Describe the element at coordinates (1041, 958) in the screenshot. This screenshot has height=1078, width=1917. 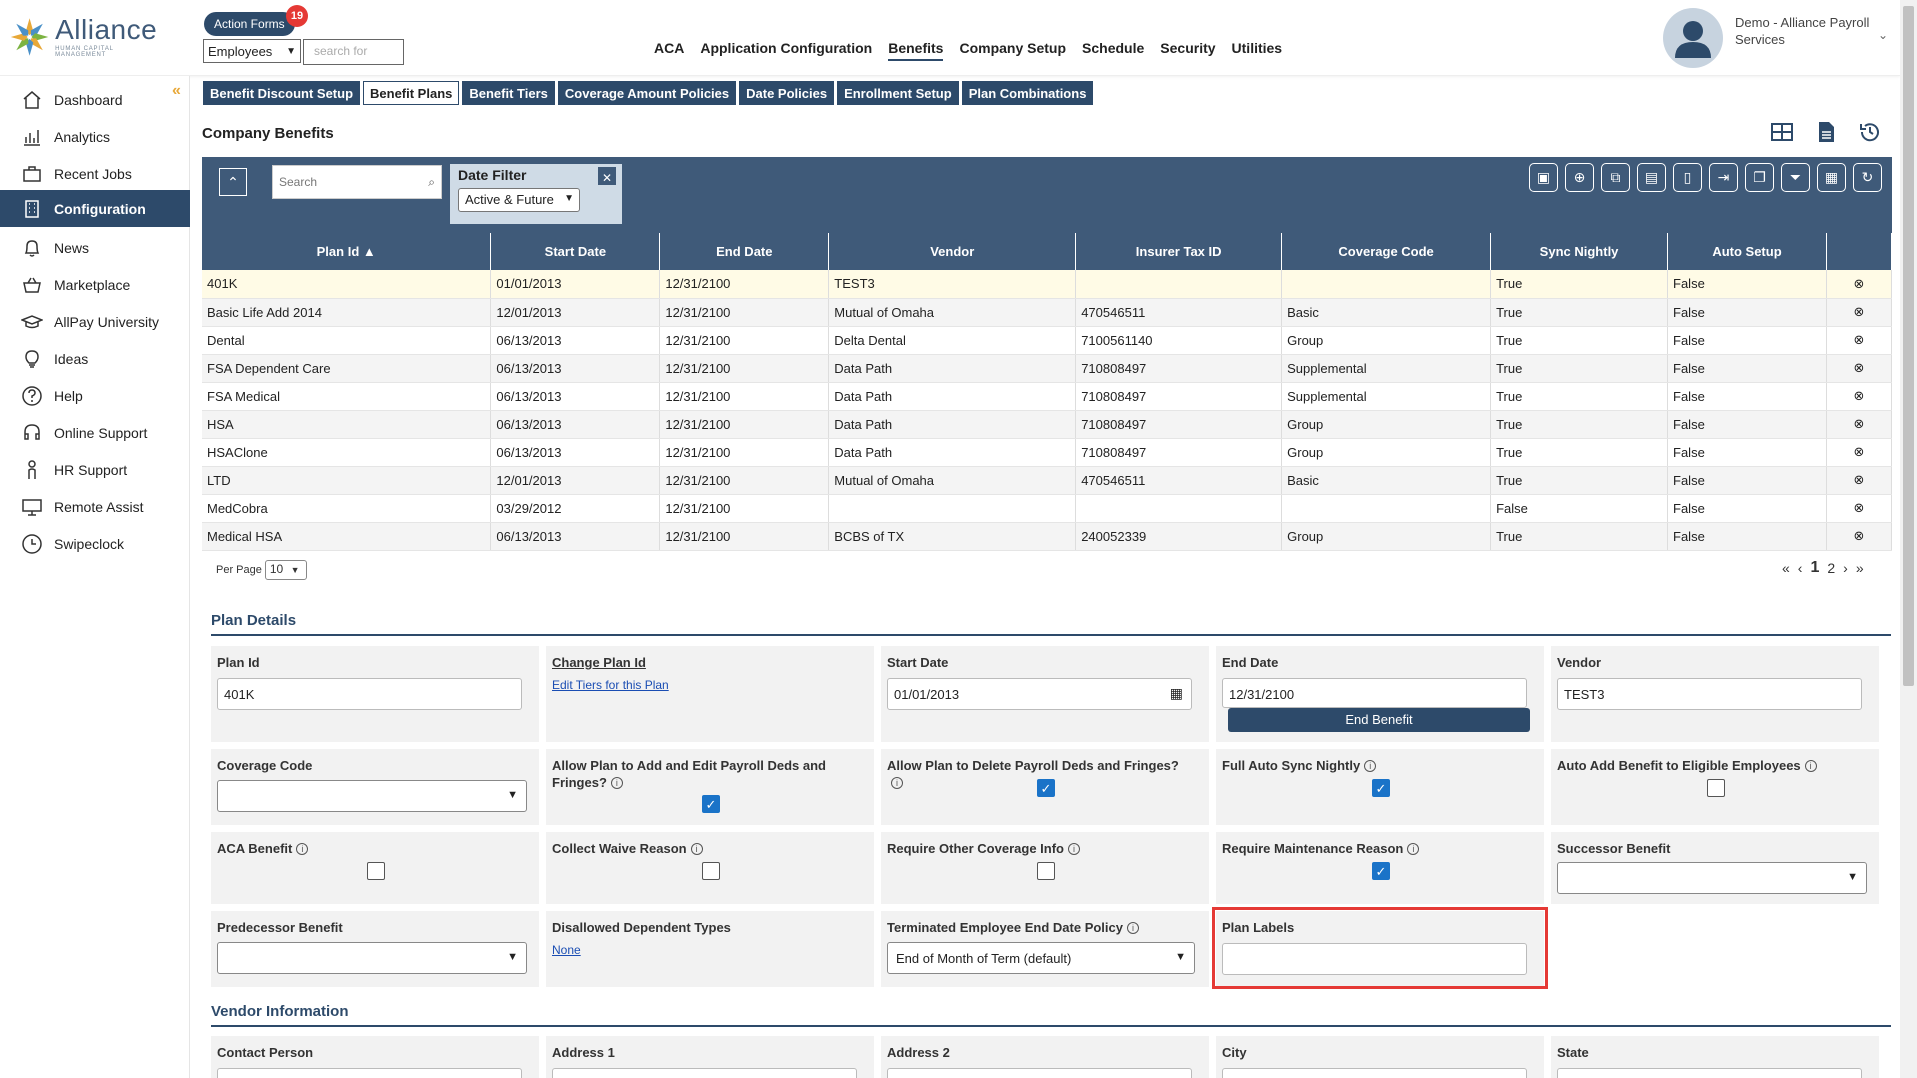
I see `terminated-select: End of Month of Term (default) ▼` at that location.